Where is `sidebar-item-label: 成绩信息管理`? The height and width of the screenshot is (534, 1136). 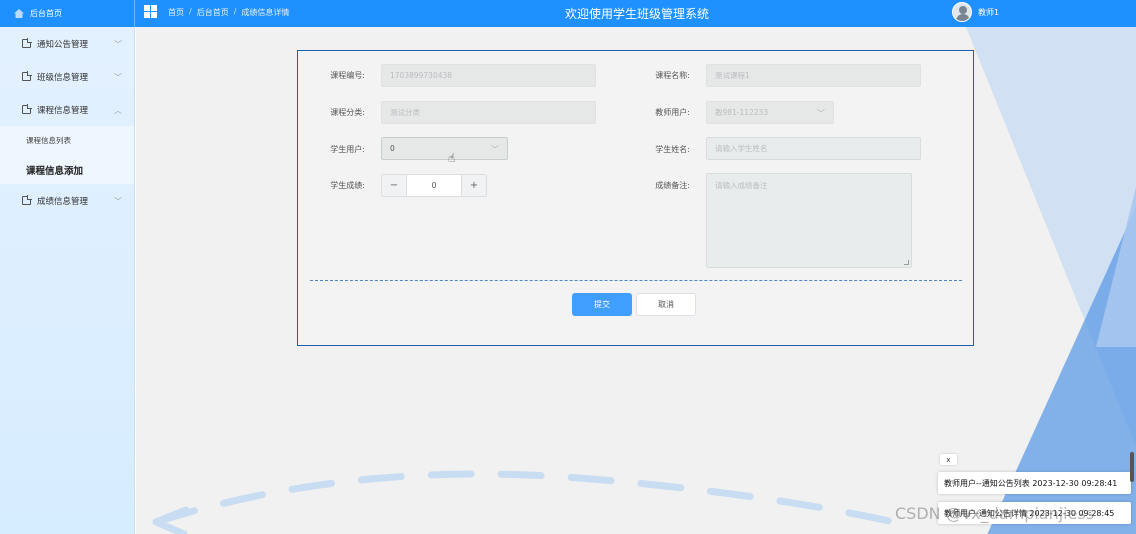
sidebar-item-label: 成绩信息管理 is located at coordinates (63, 201).